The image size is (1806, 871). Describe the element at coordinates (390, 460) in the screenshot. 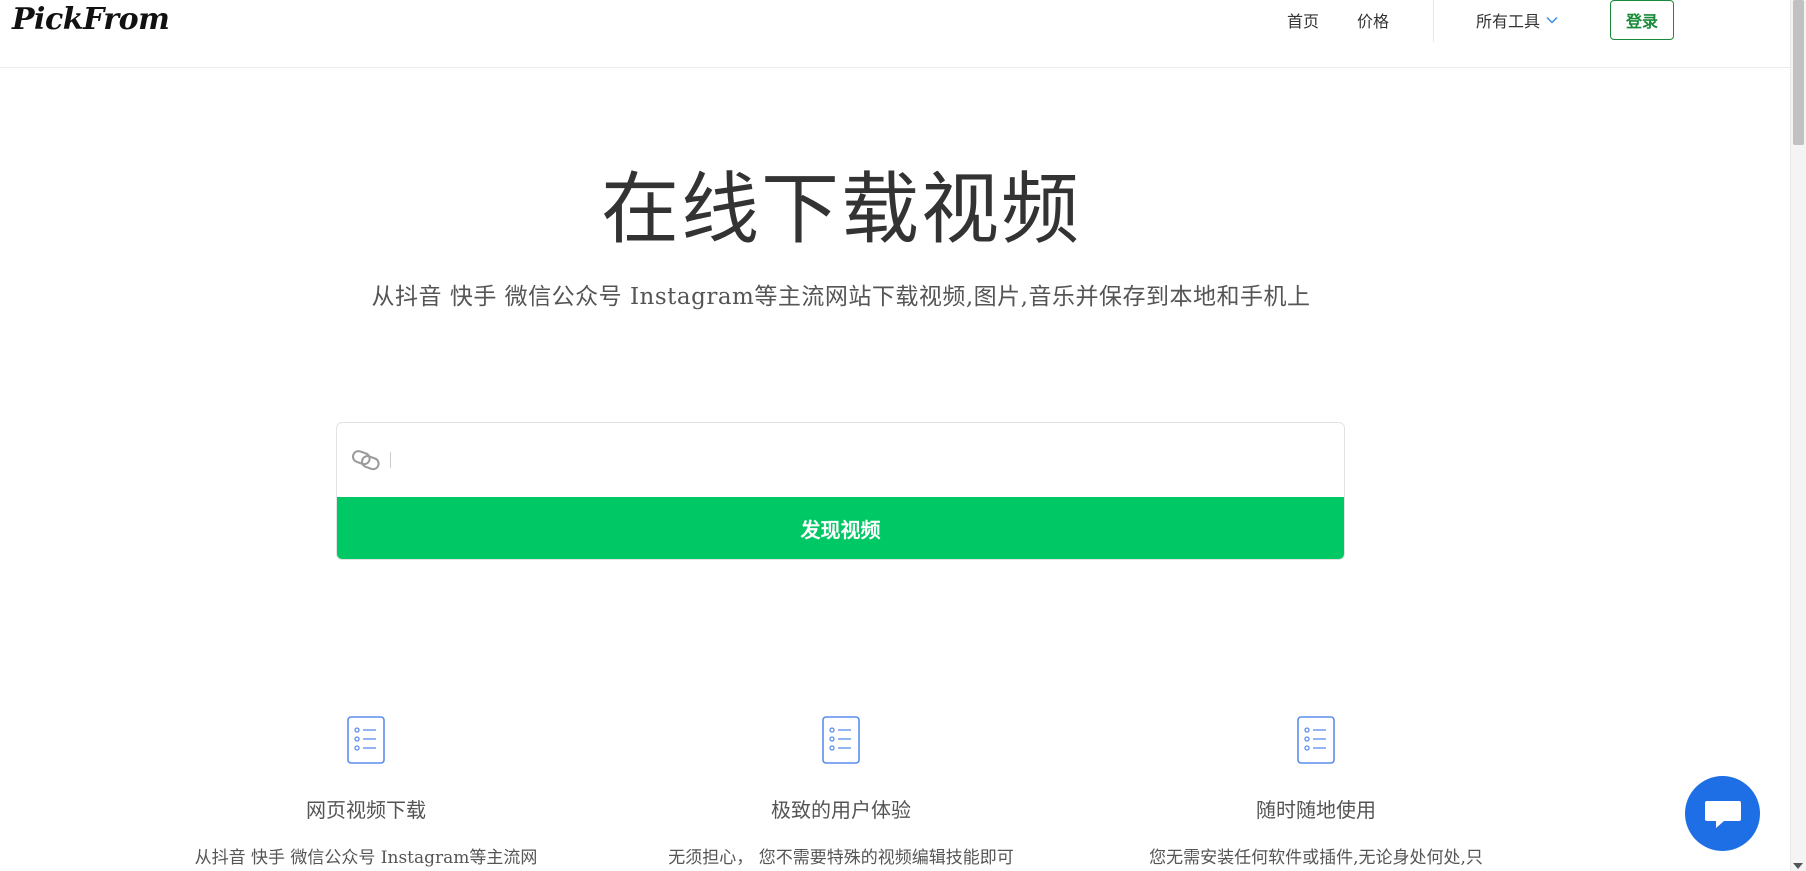

I see `text-caret` at that location.